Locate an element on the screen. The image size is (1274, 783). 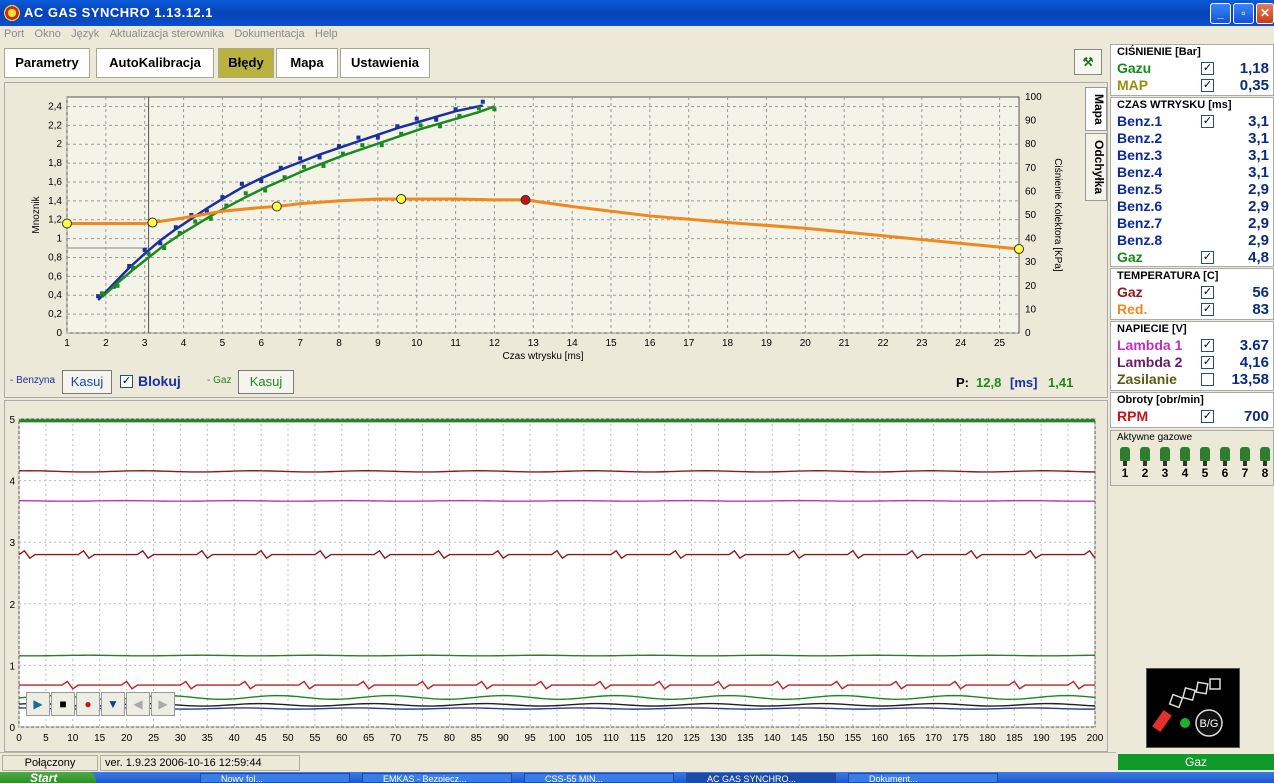
y2-tick-label: 40 is located at coordinates (1031, 239).